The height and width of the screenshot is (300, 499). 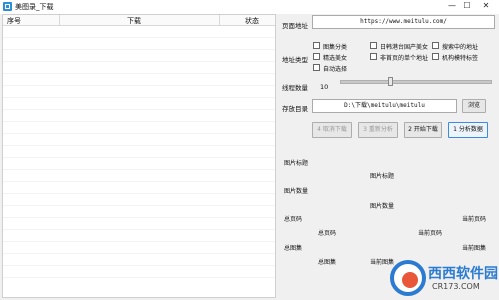 I want to click on threads-label: 线程数量, so click(x=295, y=88).